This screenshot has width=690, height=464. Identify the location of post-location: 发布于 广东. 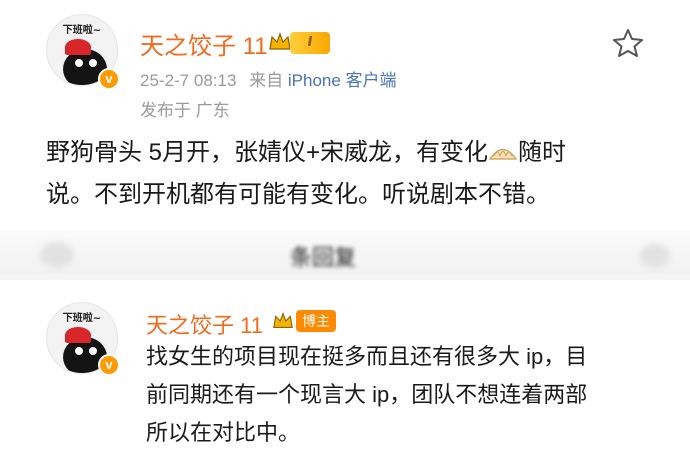
(185, 110).